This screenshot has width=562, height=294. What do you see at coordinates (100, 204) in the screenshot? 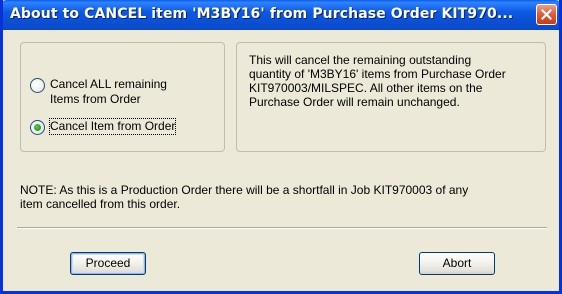
I see `note-line2: item cancelled from this order.` at bounding box center [100, 204].